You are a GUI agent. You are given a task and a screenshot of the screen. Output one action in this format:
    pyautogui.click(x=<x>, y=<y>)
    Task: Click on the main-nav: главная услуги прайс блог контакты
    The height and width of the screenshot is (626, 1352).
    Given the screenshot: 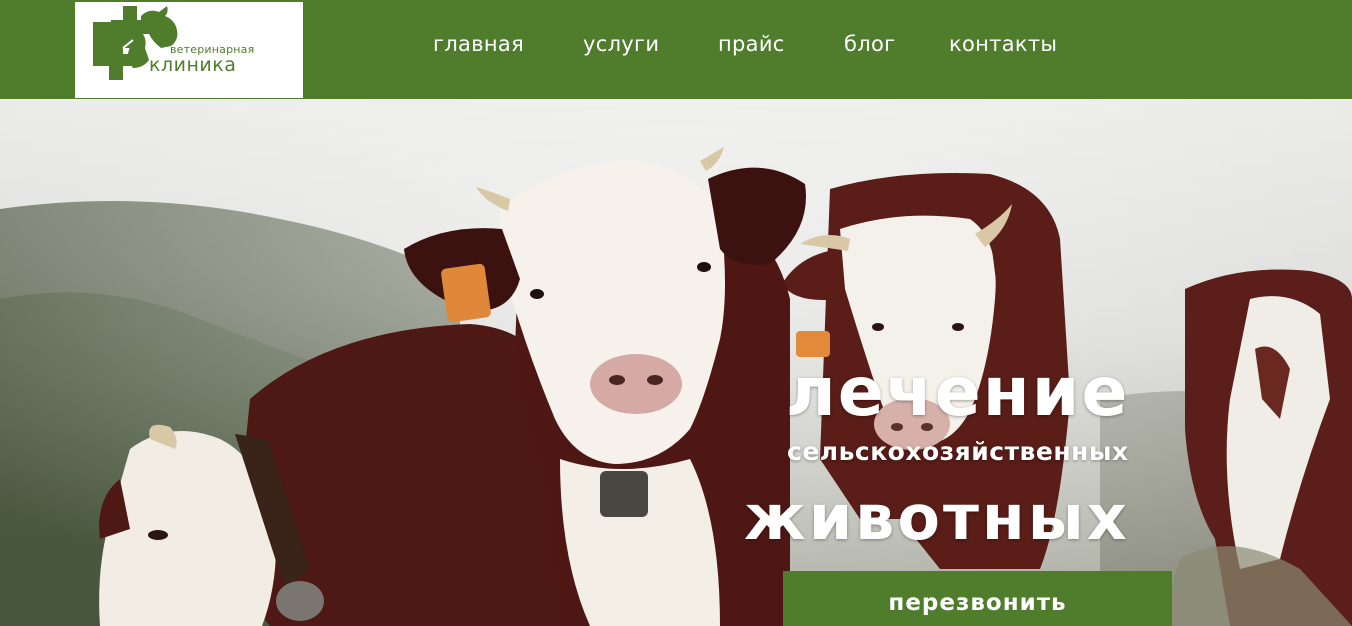 What is the action you would take?
    pyautogui.click(x=676, y=46)
    